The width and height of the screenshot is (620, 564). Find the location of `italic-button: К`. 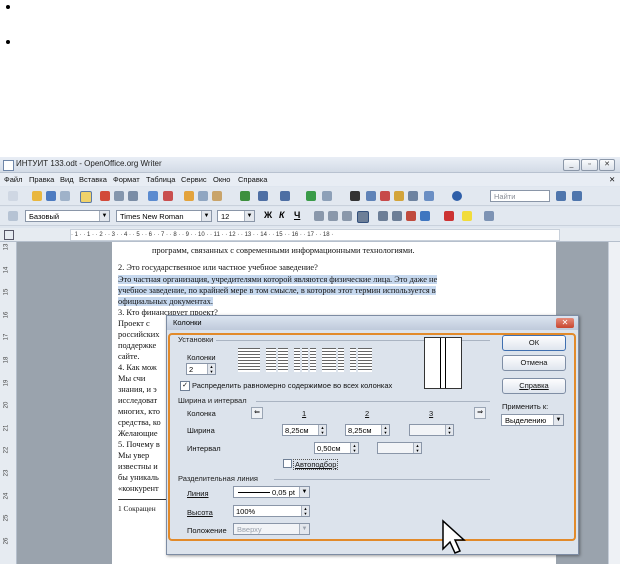

italic-button: К is located at coordinates (282, 215).